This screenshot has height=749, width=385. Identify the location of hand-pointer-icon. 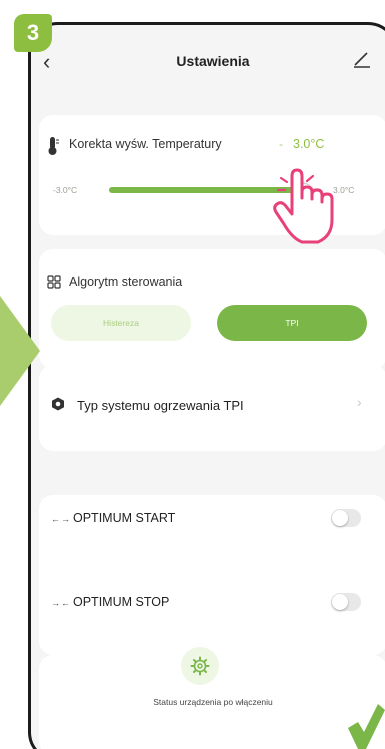
(303, 206).